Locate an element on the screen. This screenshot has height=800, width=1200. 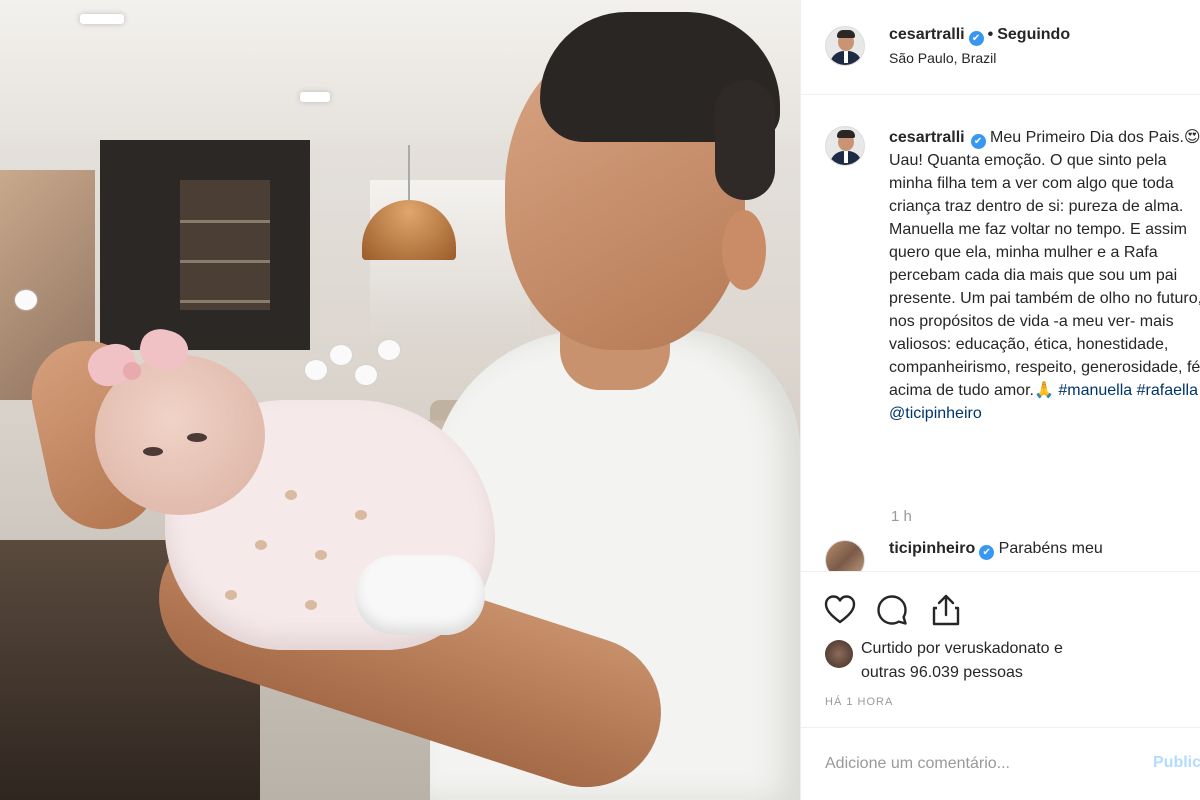
action-bar is located at coordinates (1000, 605).